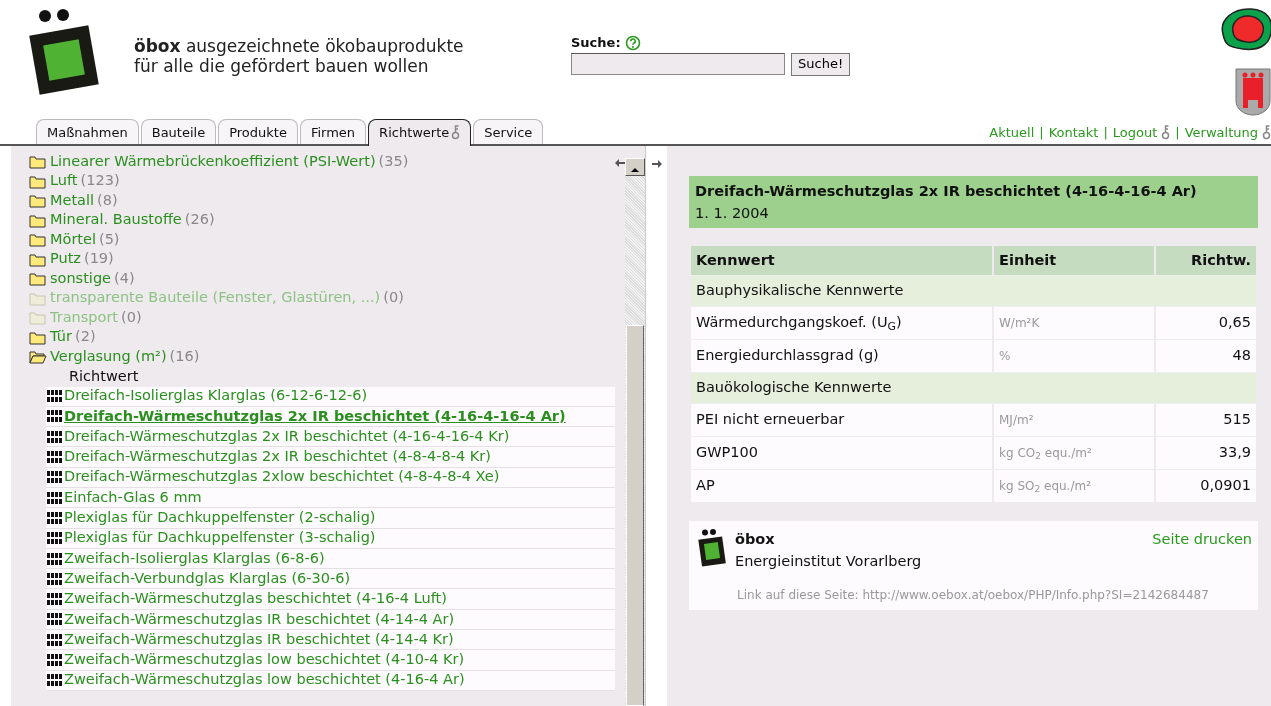 Image resolution: width=1271 pixels, height=706 pixels. Describe the element at coordinates (104, 376) in the screenshot. I see `list-heading: Richtwert` at that location.